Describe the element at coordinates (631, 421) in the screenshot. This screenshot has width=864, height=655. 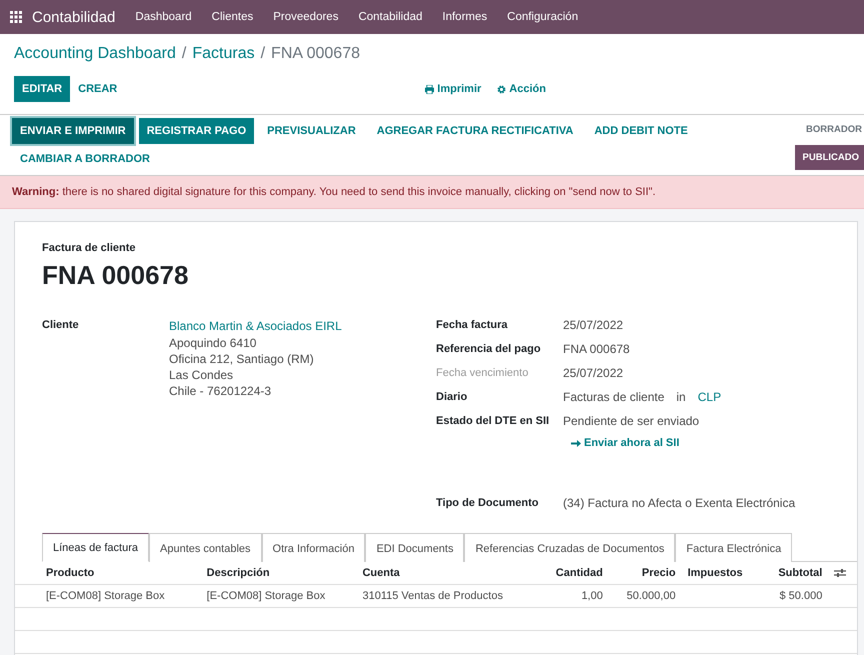
I see `field-value: Pendiente de ser enviado` at that location.